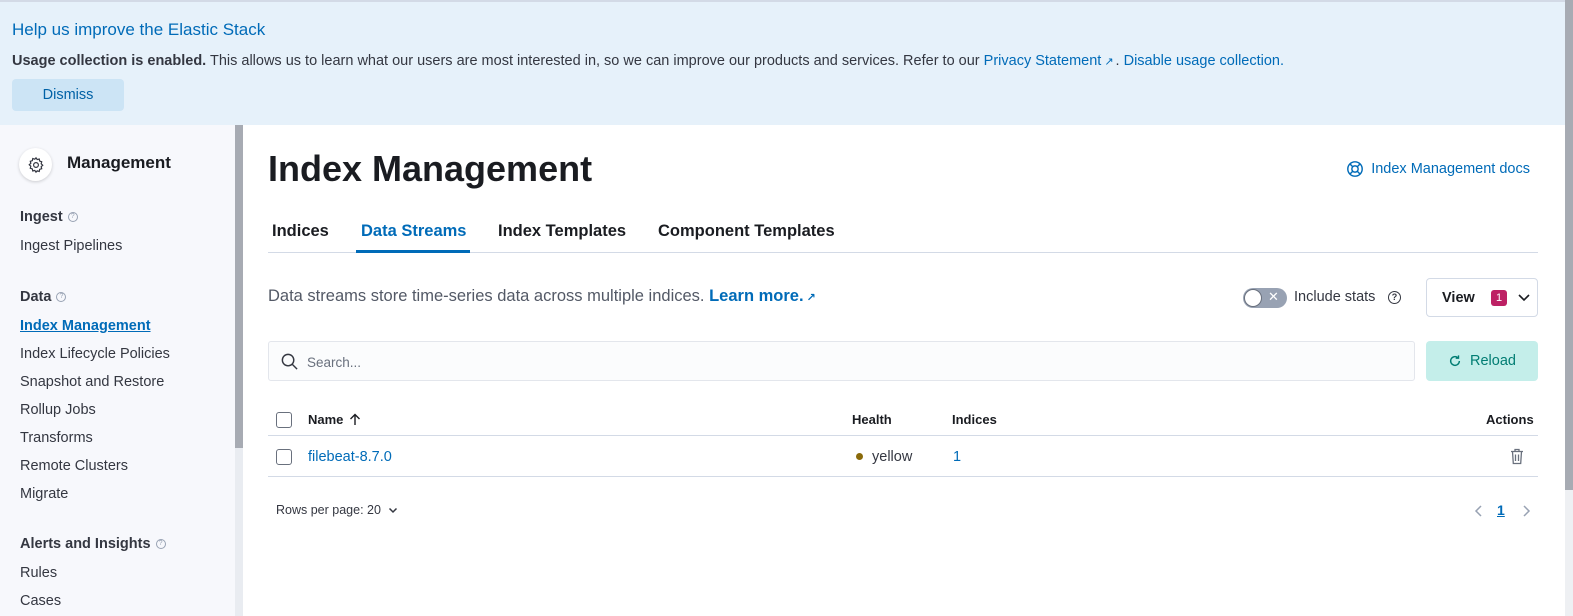  Describe the element at coordinates (56, 438) in the screenshot. I see `sidebar-item-transforms: Transforms` at that location.